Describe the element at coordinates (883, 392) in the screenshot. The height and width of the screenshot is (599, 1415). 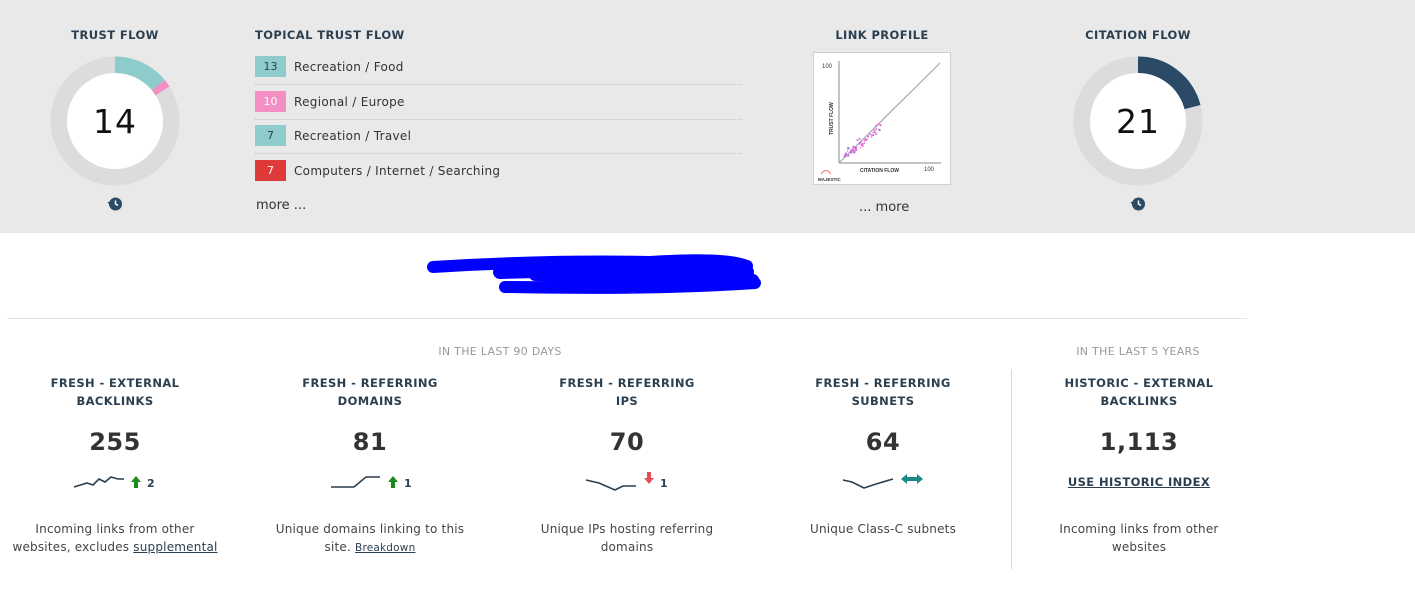
I see `stat-title: FRESH - REFERRING SUBNETS` at that location.